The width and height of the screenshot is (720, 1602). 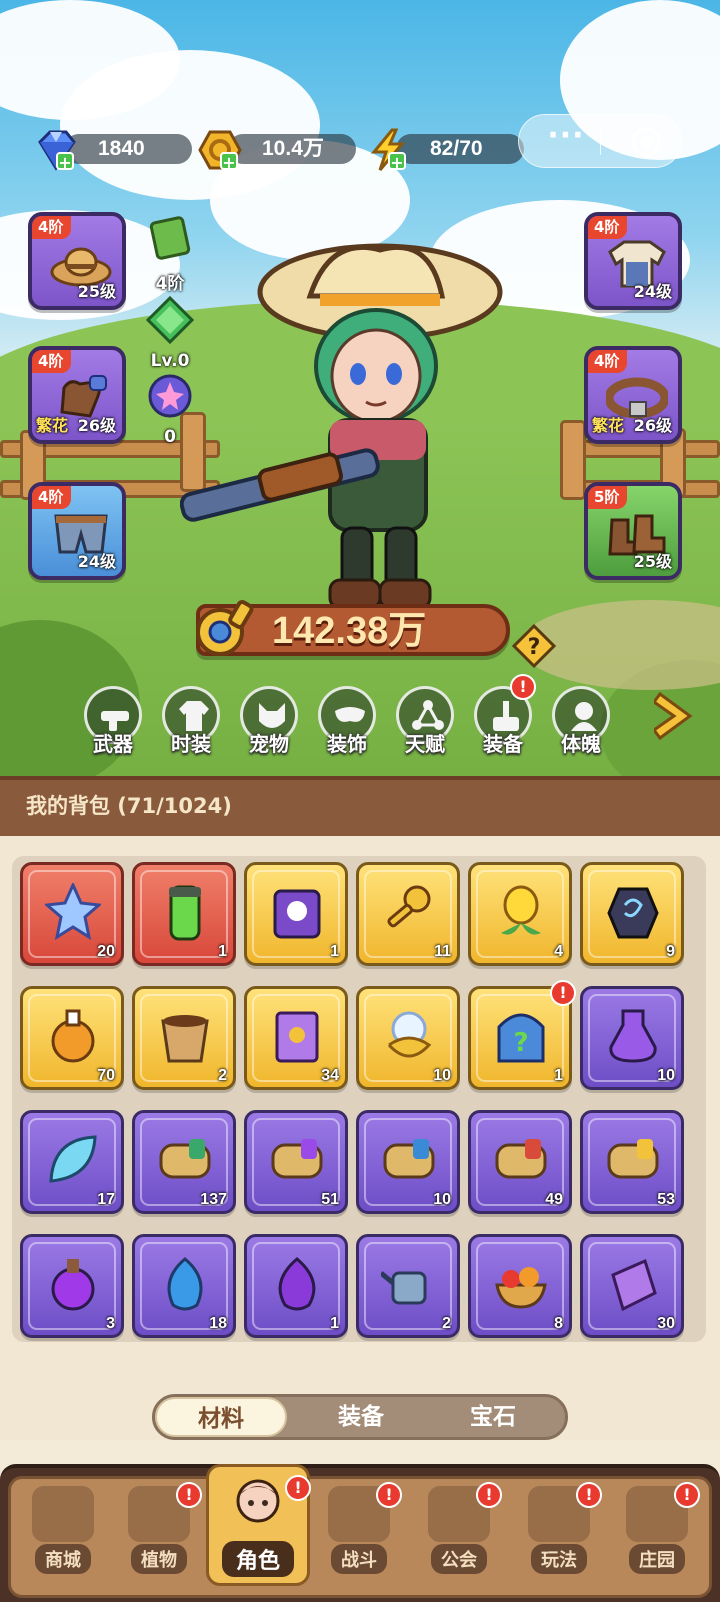 What do you see at coordinates (633, 395) in the screenshot?
I see `equip-slot-belt: 4阶 繁花 26级` at bounding box center [633, 395].